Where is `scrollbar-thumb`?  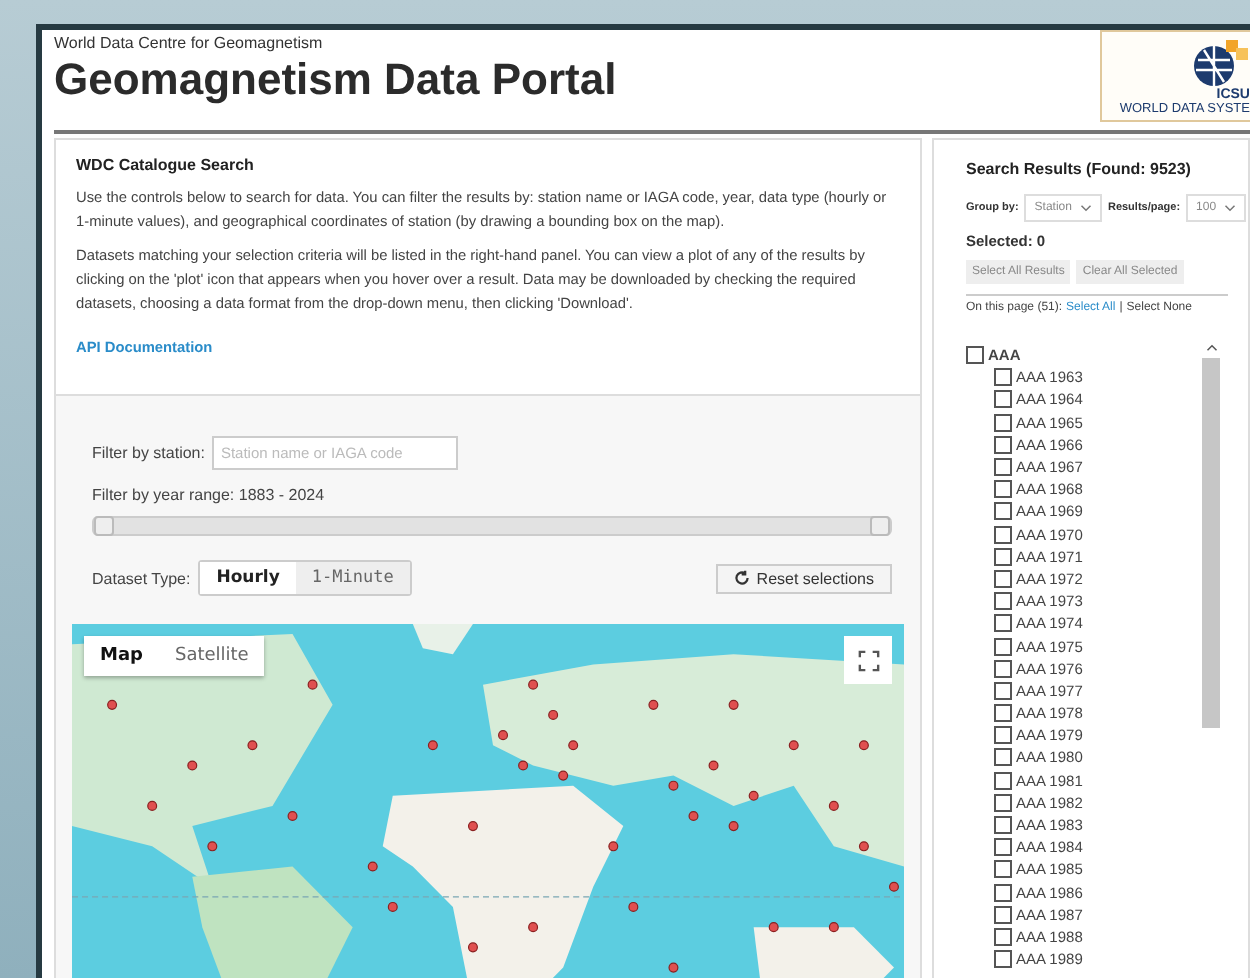 scrollbar-thumb is located at coordinates (1211, 543).